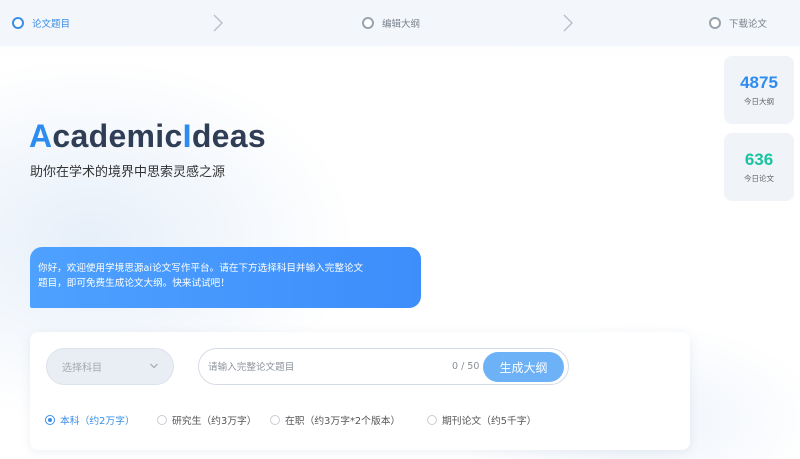 The image size is (800, 459). I want to click on step-label: 论文题目, so click(51, 24).